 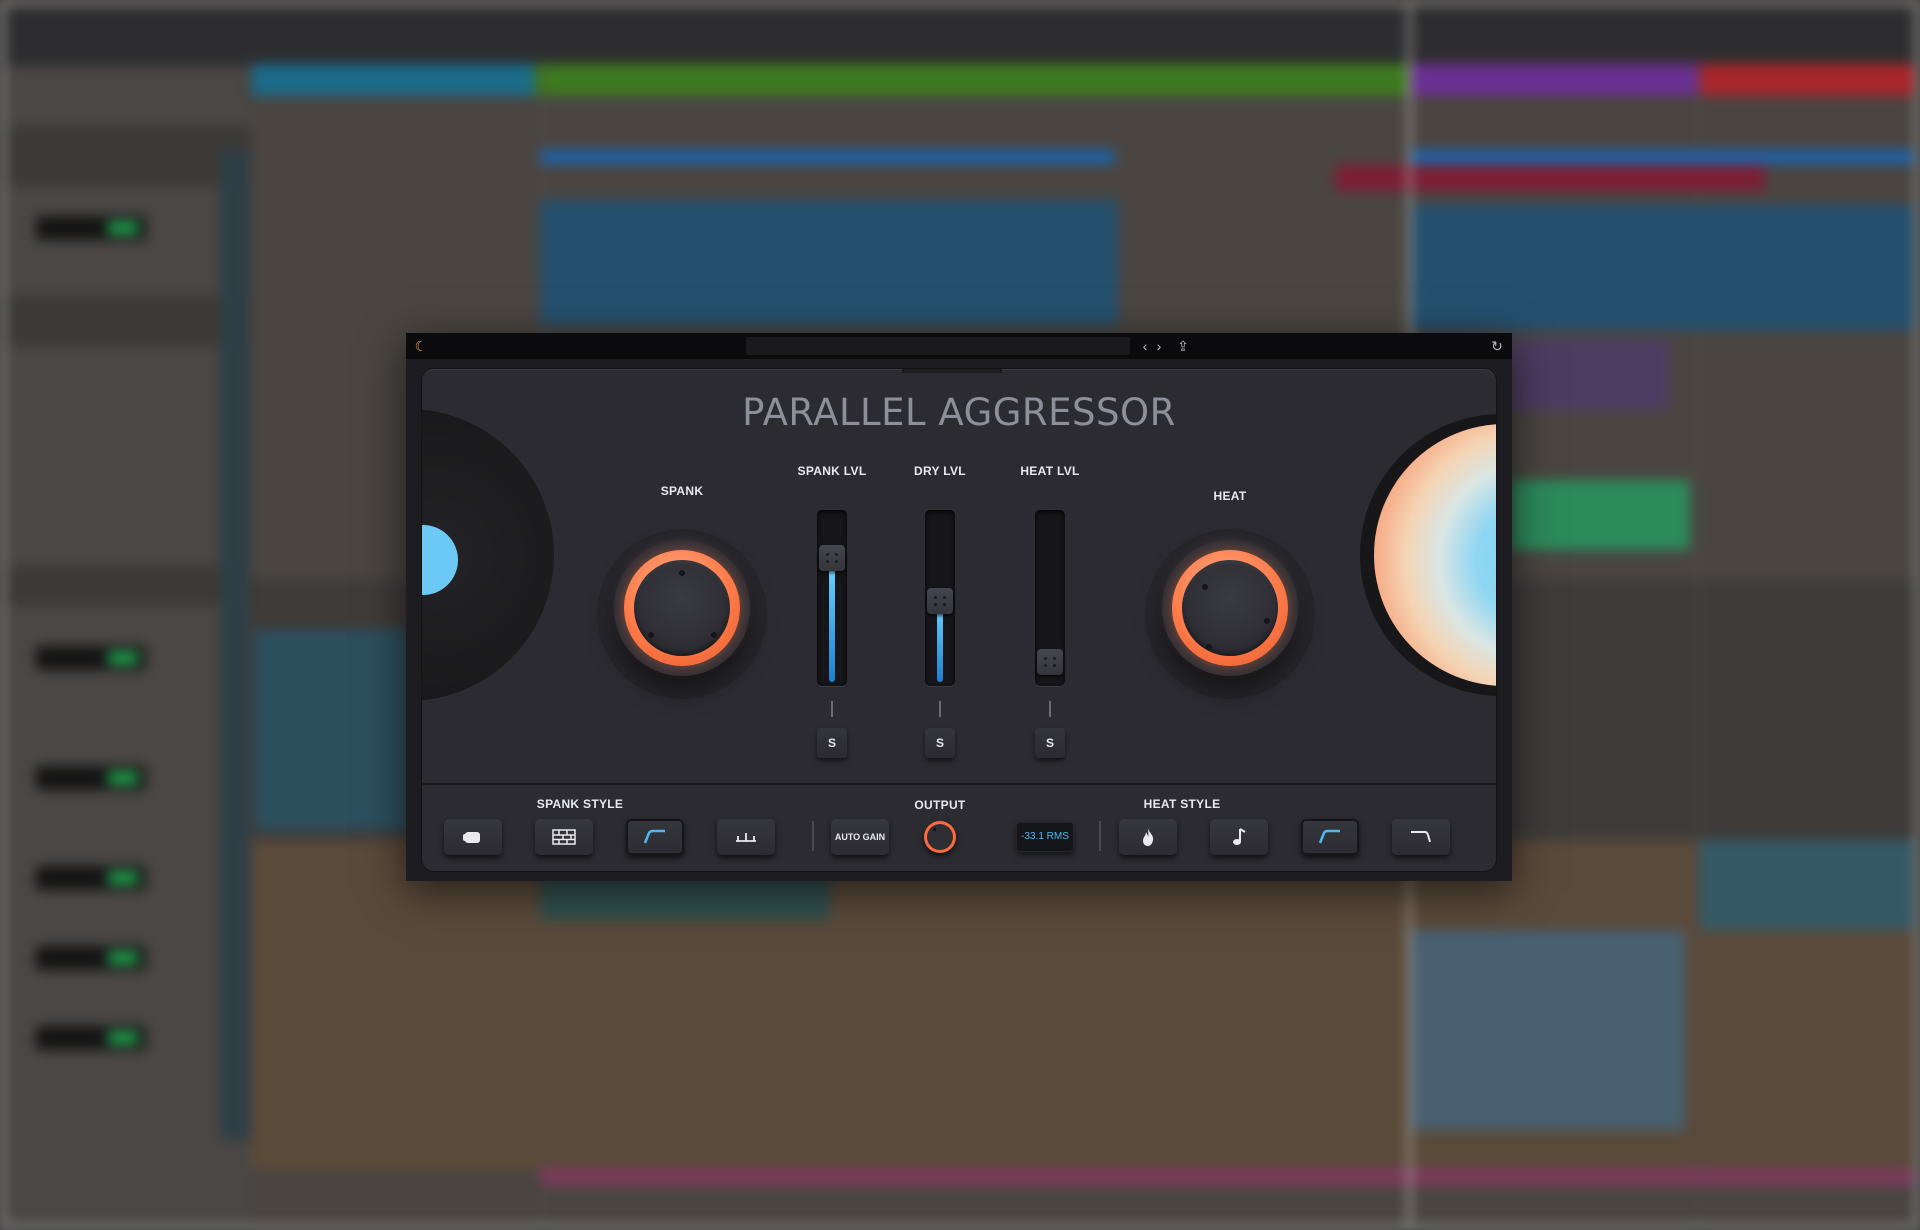 I want to click on spank-visualizer, so click(x=488, y=555).